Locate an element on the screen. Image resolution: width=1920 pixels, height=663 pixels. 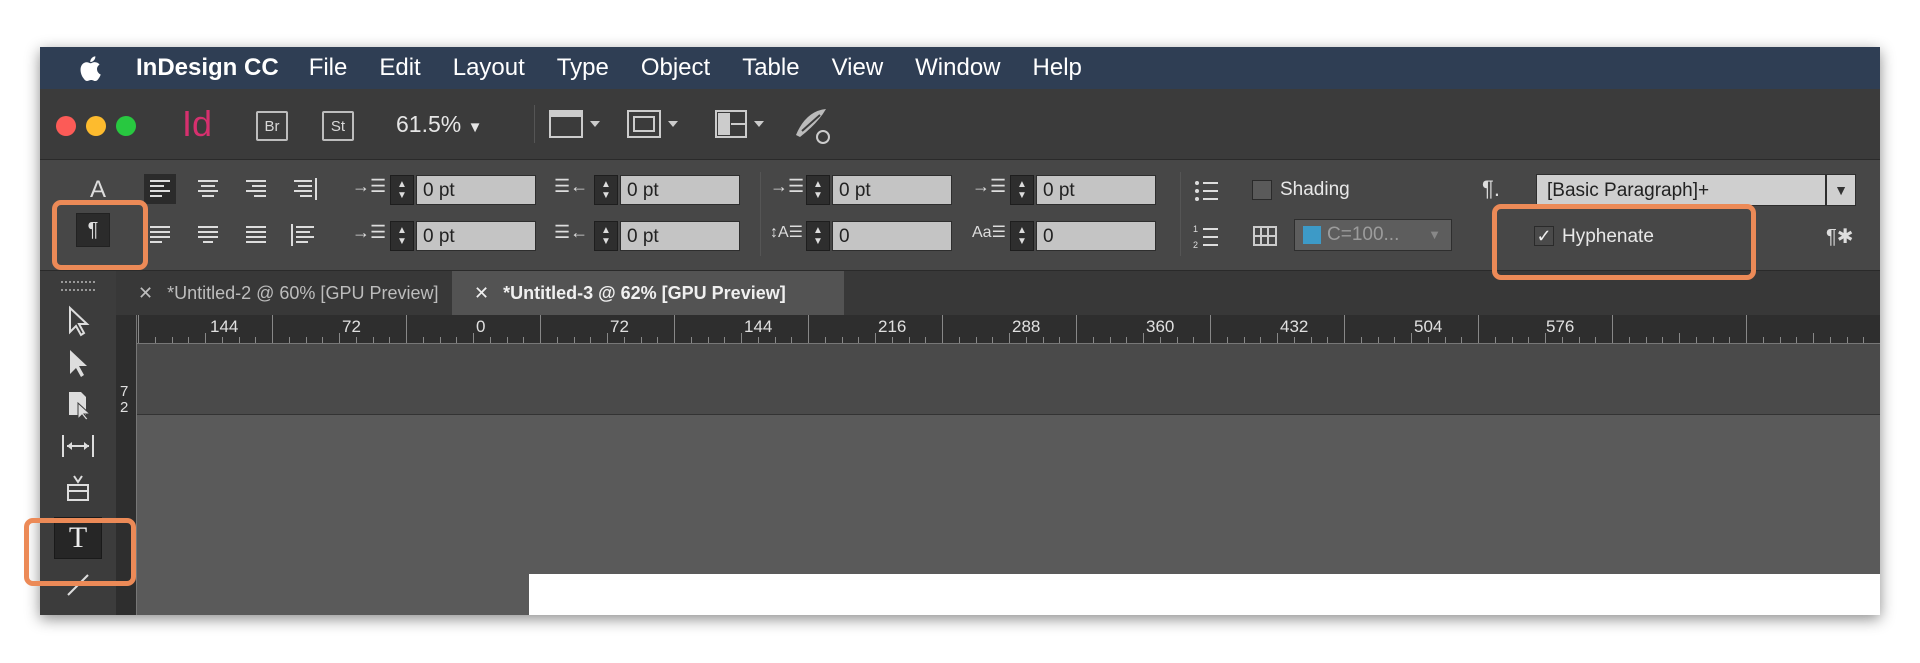
space-after-input: 0 pt is located at coordinates (1096, 190).